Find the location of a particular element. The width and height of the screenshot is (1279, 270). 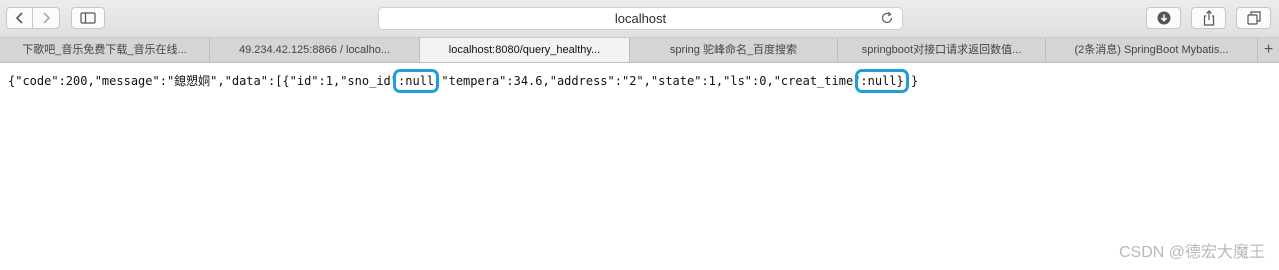

browser-toolbar: localhost is located at coordinates (639, 19).